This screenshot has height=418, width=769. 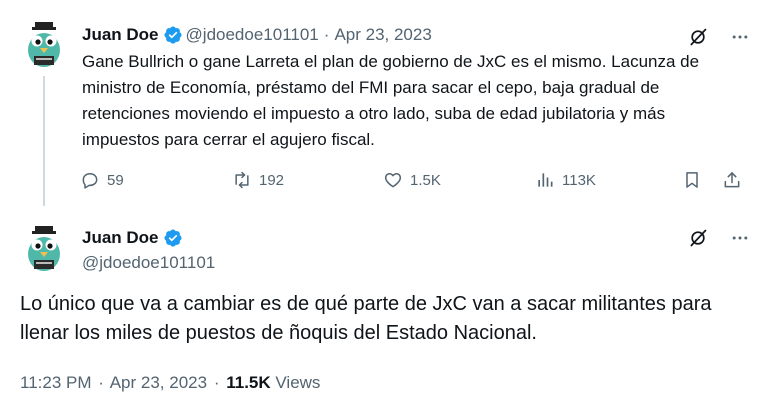 I want to click on repost-button: 192, so click(x=258, y=180).